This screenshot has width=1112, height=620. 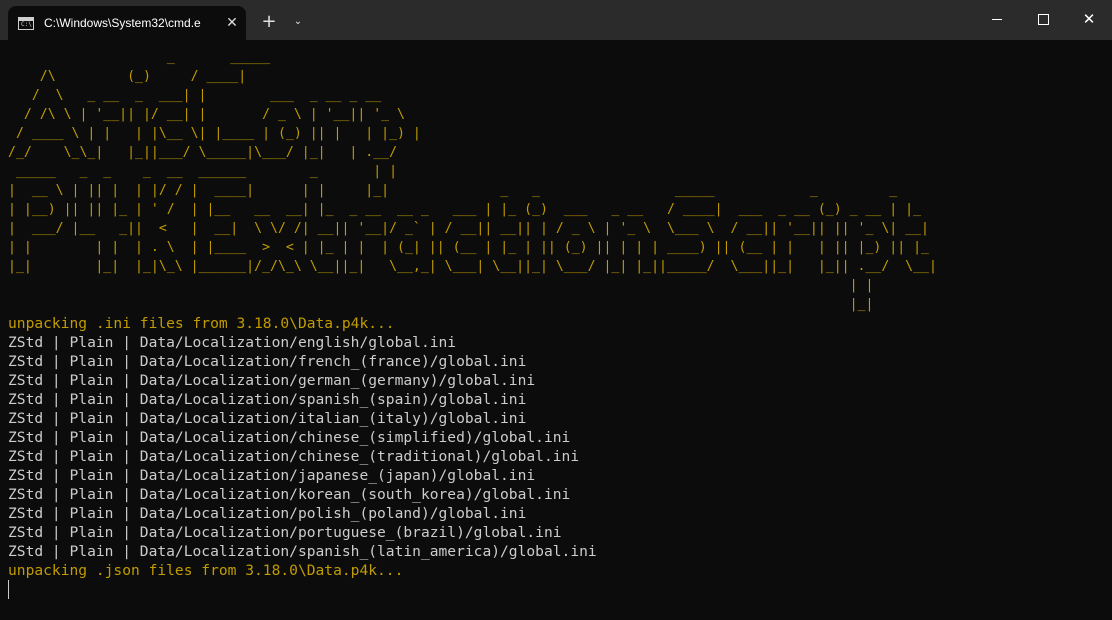 I want to click on close-icon: ✕, so click(x=1089, y=19).